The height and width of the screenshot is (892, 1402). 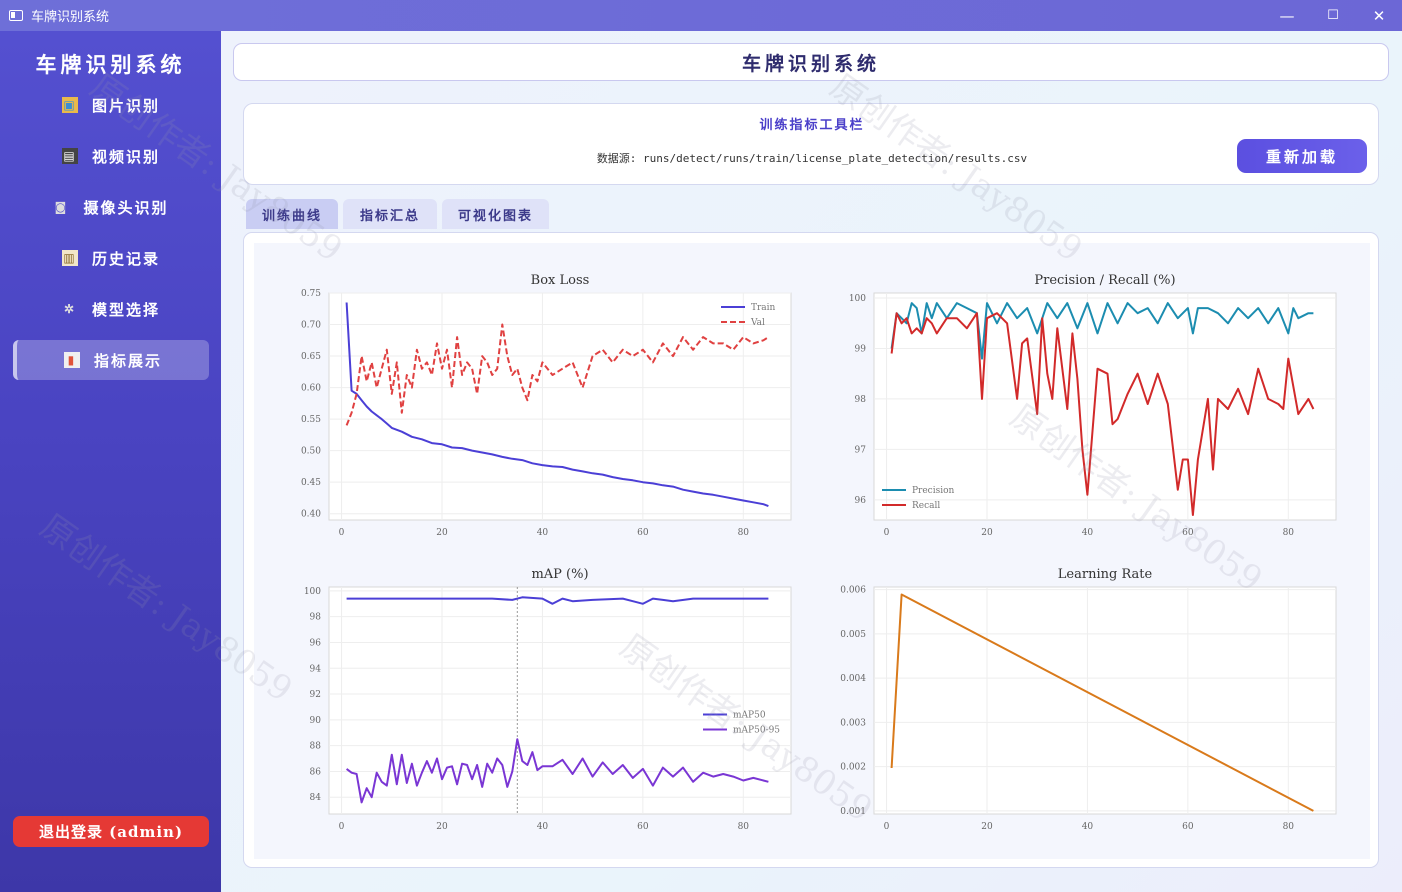 I want to click on tab-training-curves: 训练曲线, so click(x=292, y=214).